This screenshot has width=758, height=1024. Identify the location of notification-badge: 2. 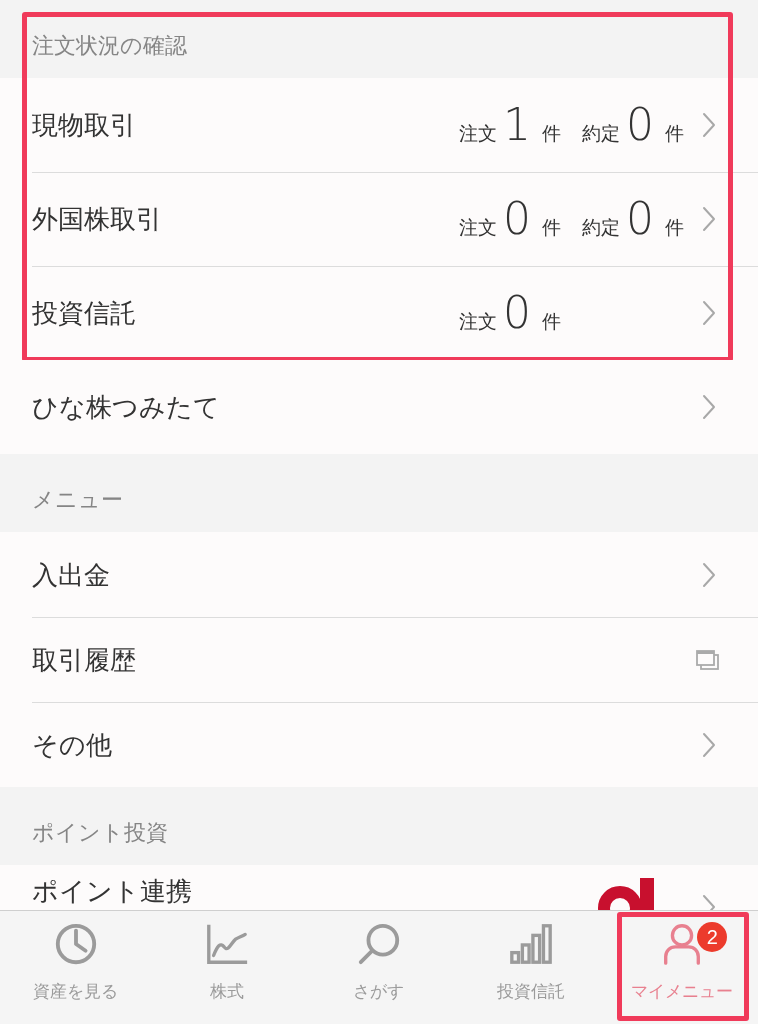
(712, 937).